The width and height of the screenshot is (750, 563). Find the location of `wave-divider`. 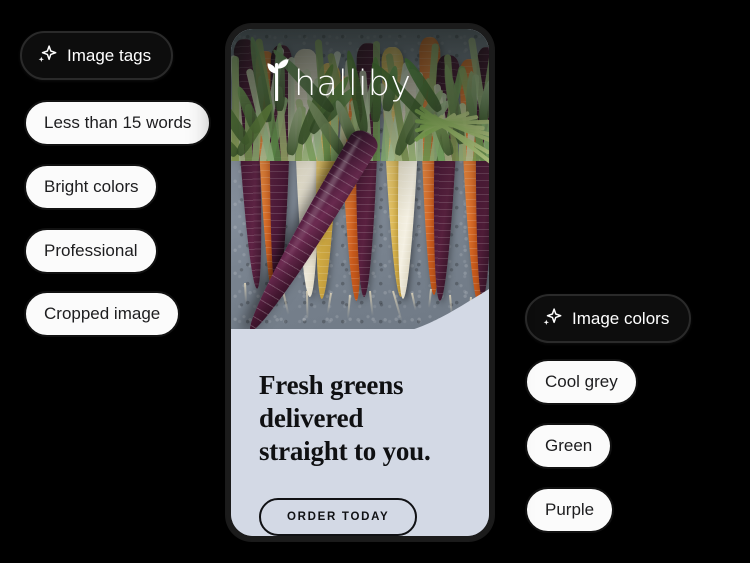

wave-divider is located at coordinates (360, 318).